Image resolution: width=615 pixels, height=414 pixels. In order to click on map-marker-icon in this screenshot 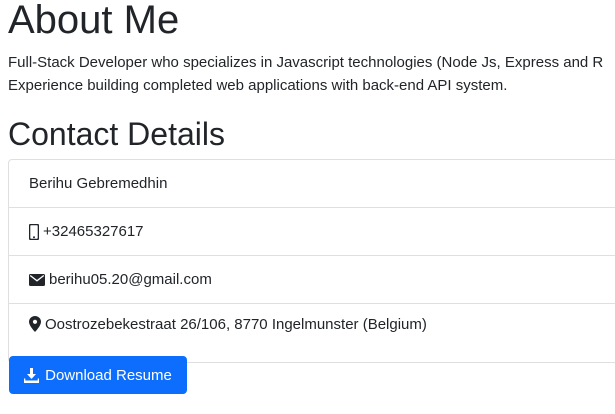, I will do `click(35, 324)`.